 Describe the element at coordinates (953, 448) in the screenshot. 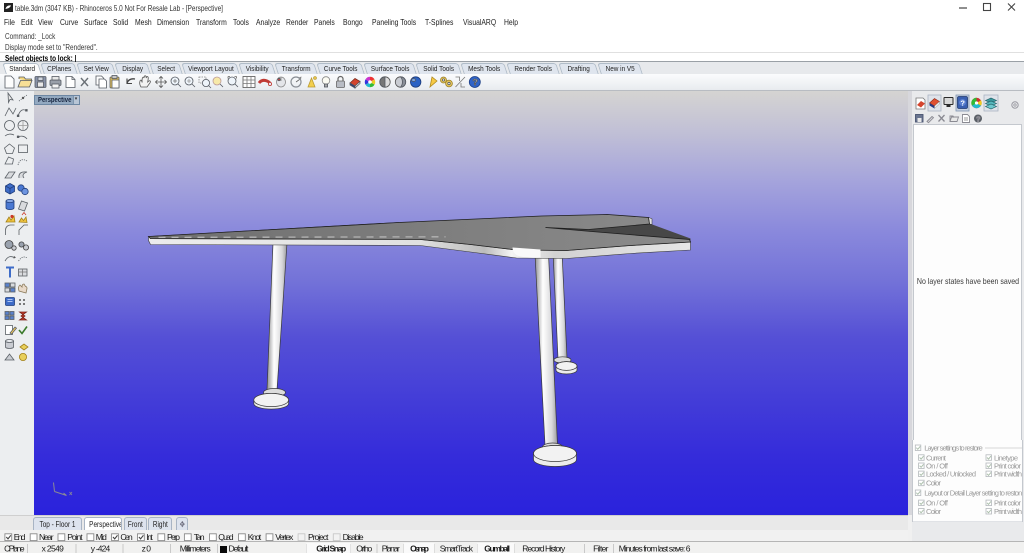

I see `svg-text: Layer settings to restore` at that location.